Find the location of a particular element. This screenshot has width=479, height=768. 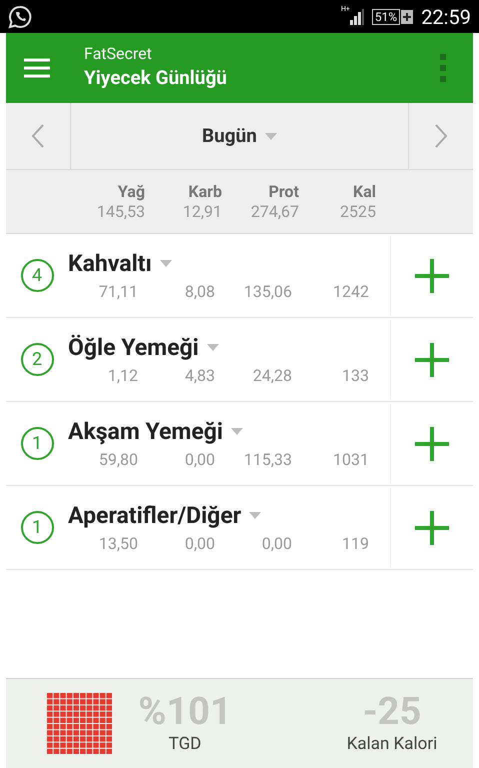

charging-icon is located at coordinates (407, 17).